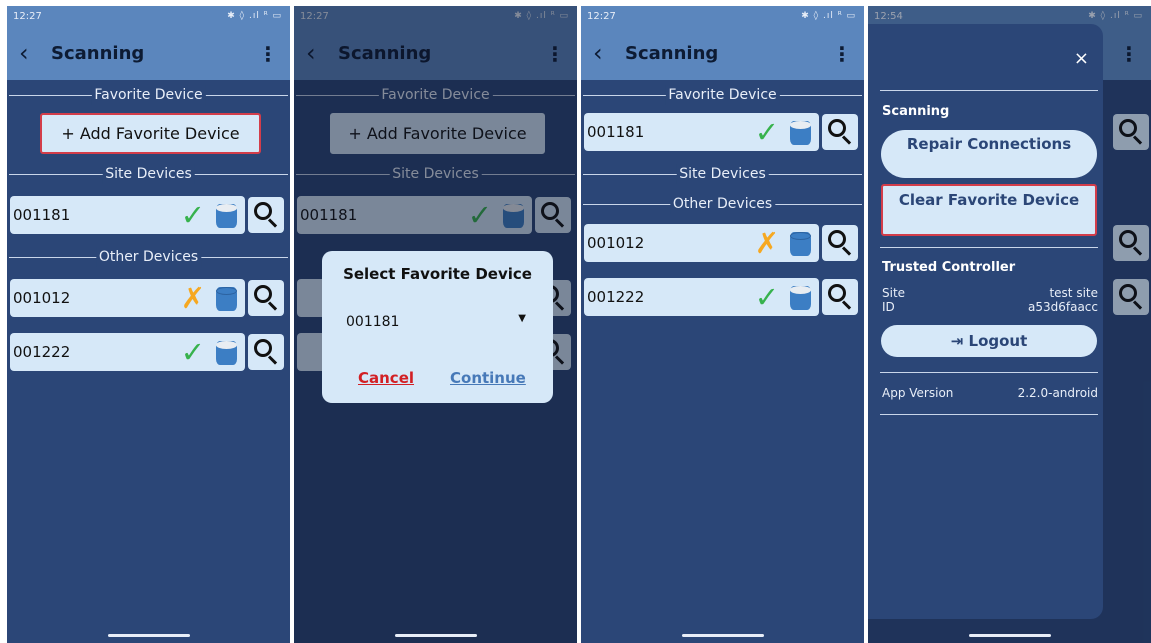  I want to click on repair-connections-button: Repair Connections, so click(989, 154).